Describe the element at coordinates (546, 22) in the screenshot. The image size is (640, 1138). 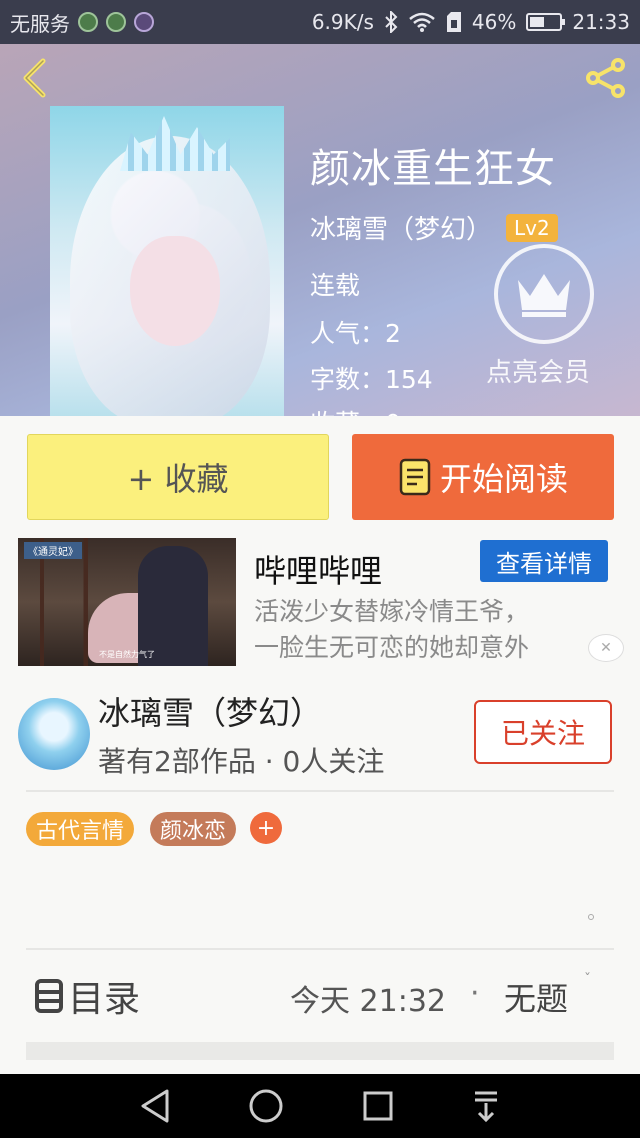
I see `battery-icon` at that location.